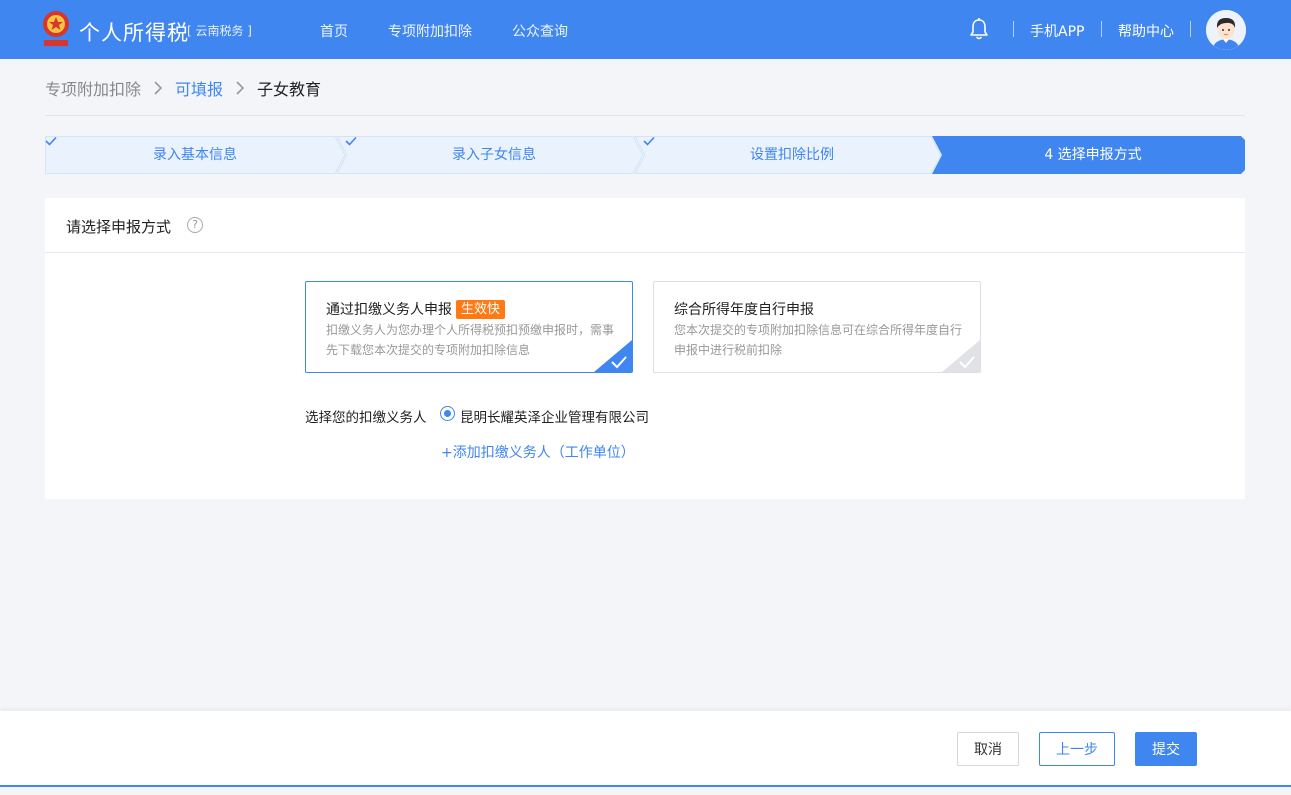 This screenshot has height=795, width=1291. I want to click on fast-effect-badge: 生效快, so click(481, 309).